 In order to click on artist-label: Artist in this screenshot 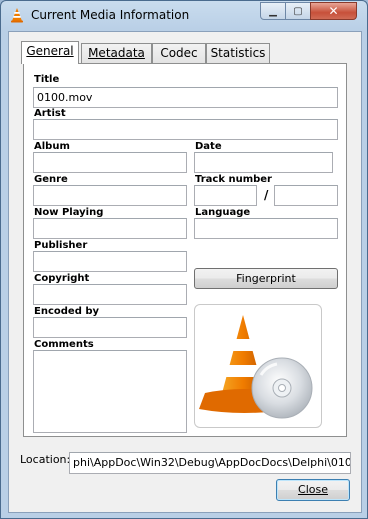, I will do `click(50, 113)`.